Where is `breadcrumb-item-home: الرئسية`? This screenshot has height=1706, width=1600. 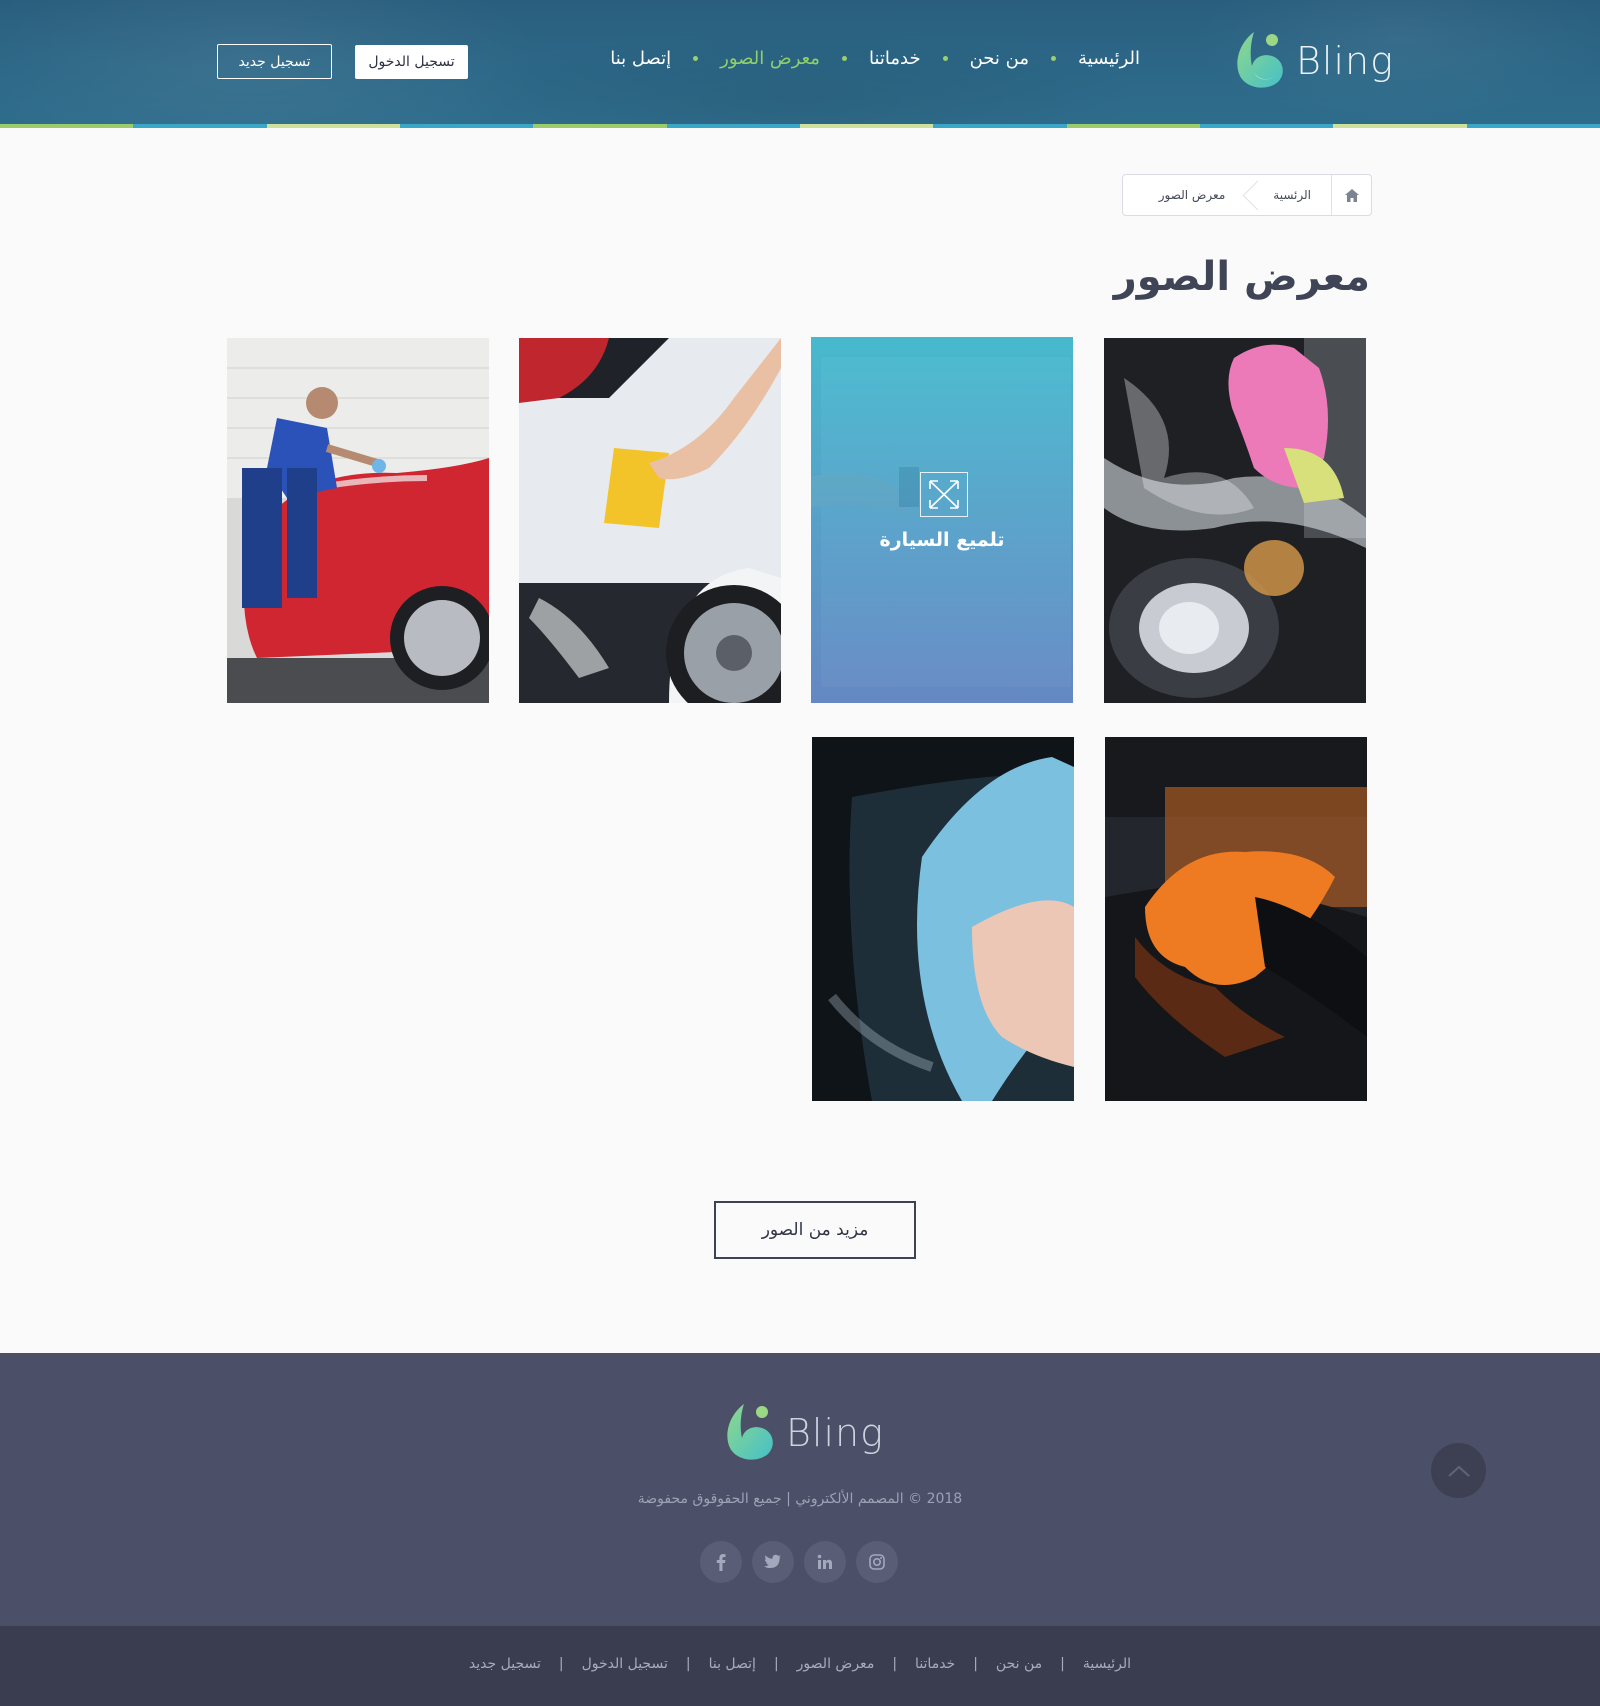
breadcrumb-item-home: الرئسية is located at coordinates (1292, 195).